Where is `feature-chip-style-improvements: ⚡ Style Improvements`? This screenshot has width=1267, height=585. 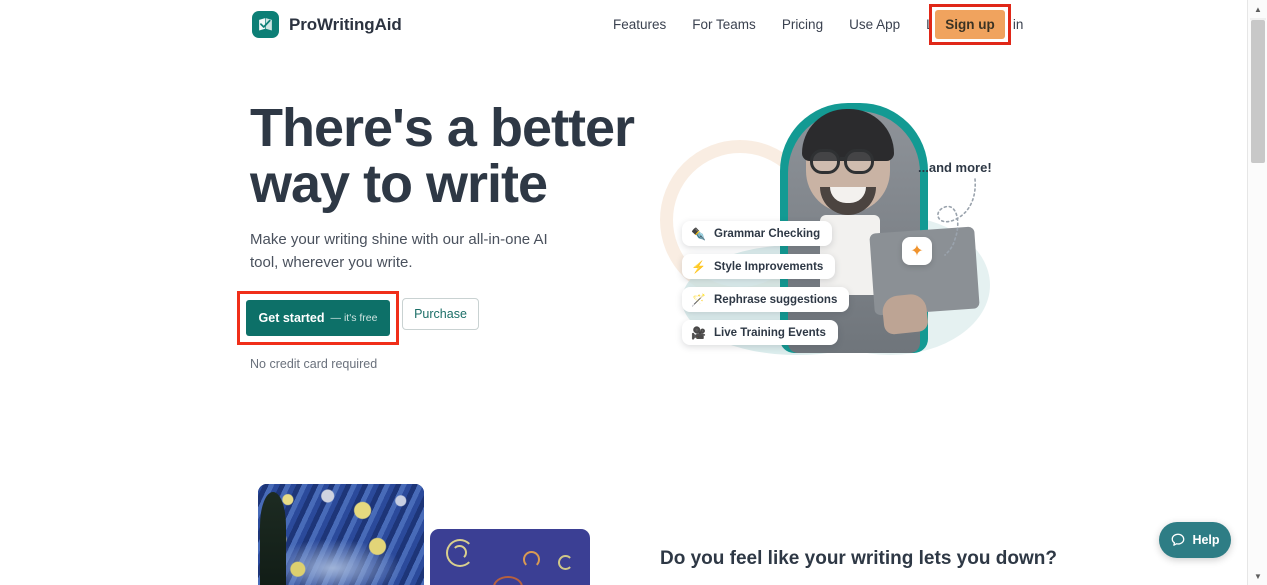
feature-chip-style-improvements: ⚡ Style Improvements is located at coordinates (759, 266).